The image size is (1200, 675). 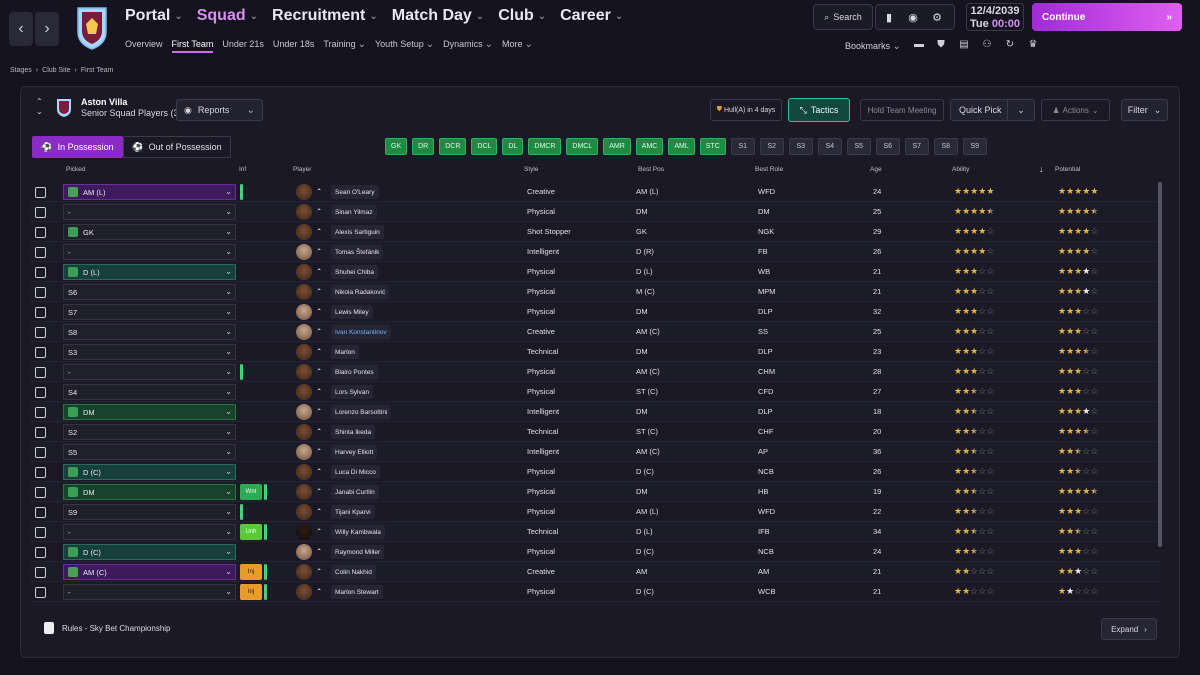 I want to click on sub-chip-s4: S4, so click(x=829, y=146).